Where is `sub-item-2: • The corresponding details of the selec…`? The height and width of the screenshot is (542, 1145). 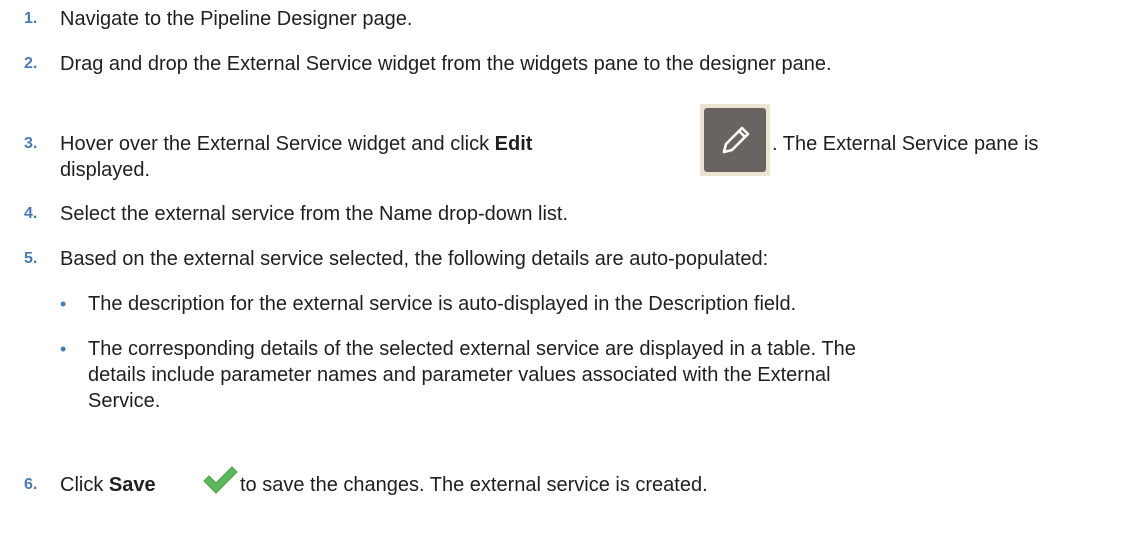
sub-item-2: • The corresponding details of the selec… is located at coordinates (597, 349).